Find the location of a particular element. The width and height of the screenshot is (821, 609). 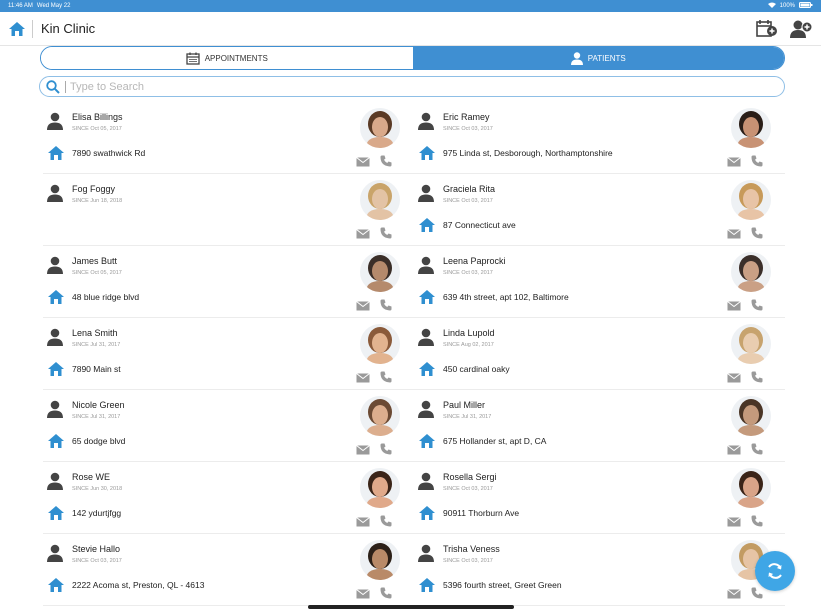

search-icon is located at coordinates (53, 86).